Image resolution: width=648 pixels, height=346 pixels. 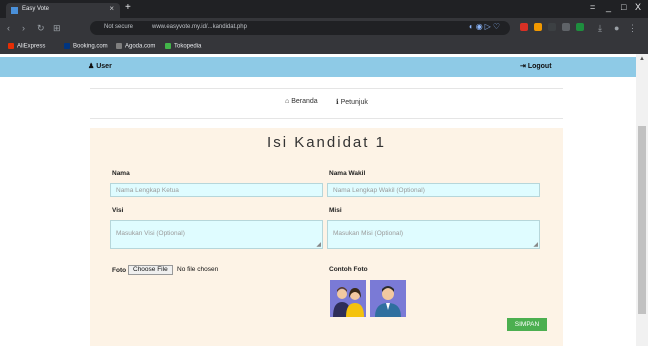 I want to click on man-avatar-icon, so click(x=388, y=298).